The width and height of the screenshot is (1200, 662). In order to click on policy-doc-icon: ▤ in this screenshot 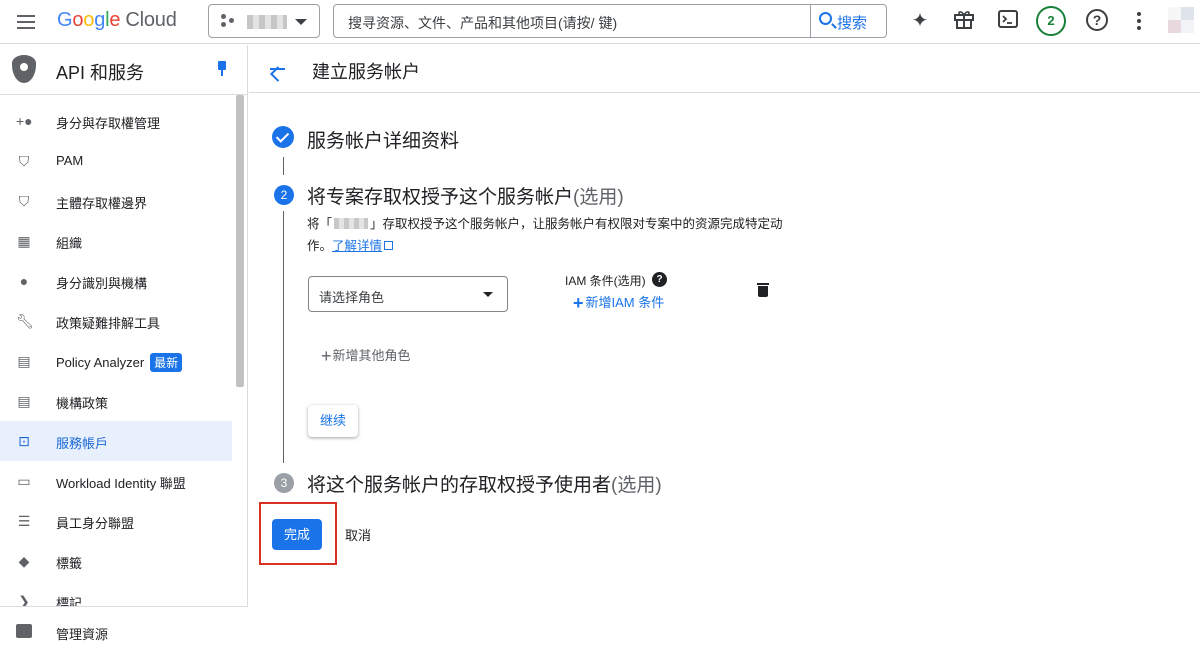, I will do `click(24, 361)`.